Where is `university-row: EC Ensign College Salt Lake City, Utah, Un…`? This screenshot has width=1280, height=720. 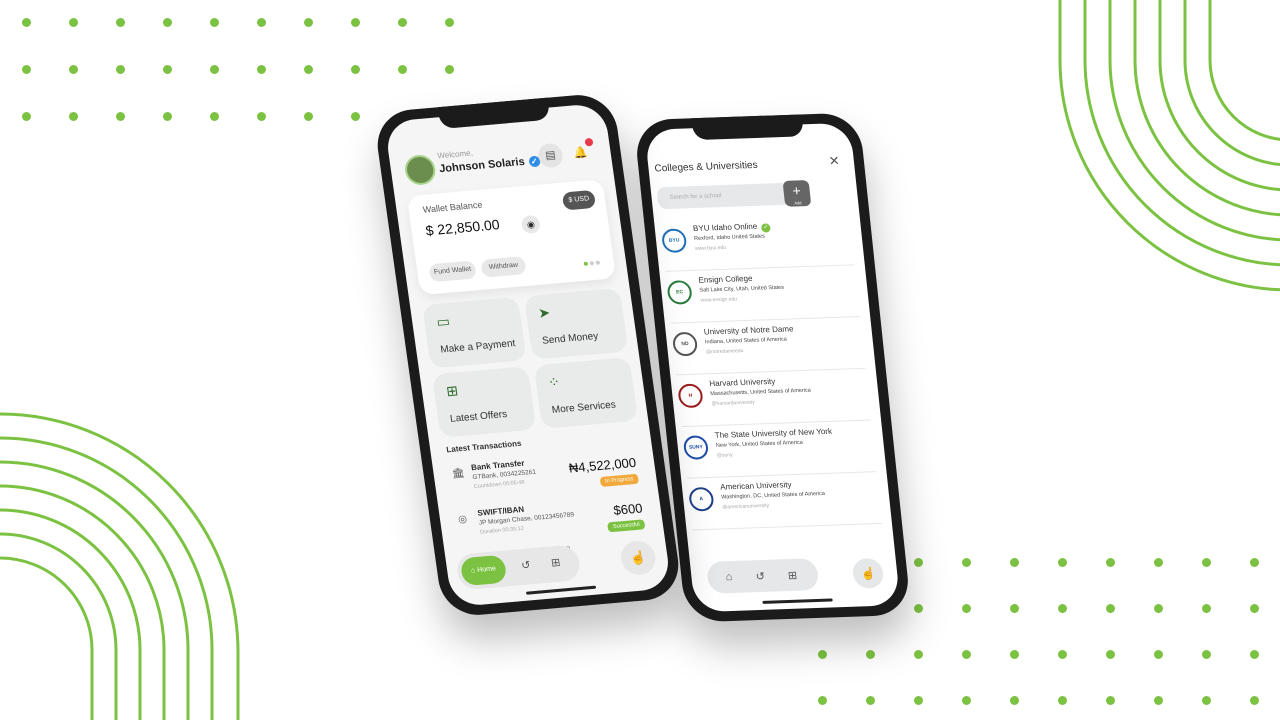 university-row: EC Ensign College Salt Lake City, Utah, Un… is located at coordinates (763, 295).